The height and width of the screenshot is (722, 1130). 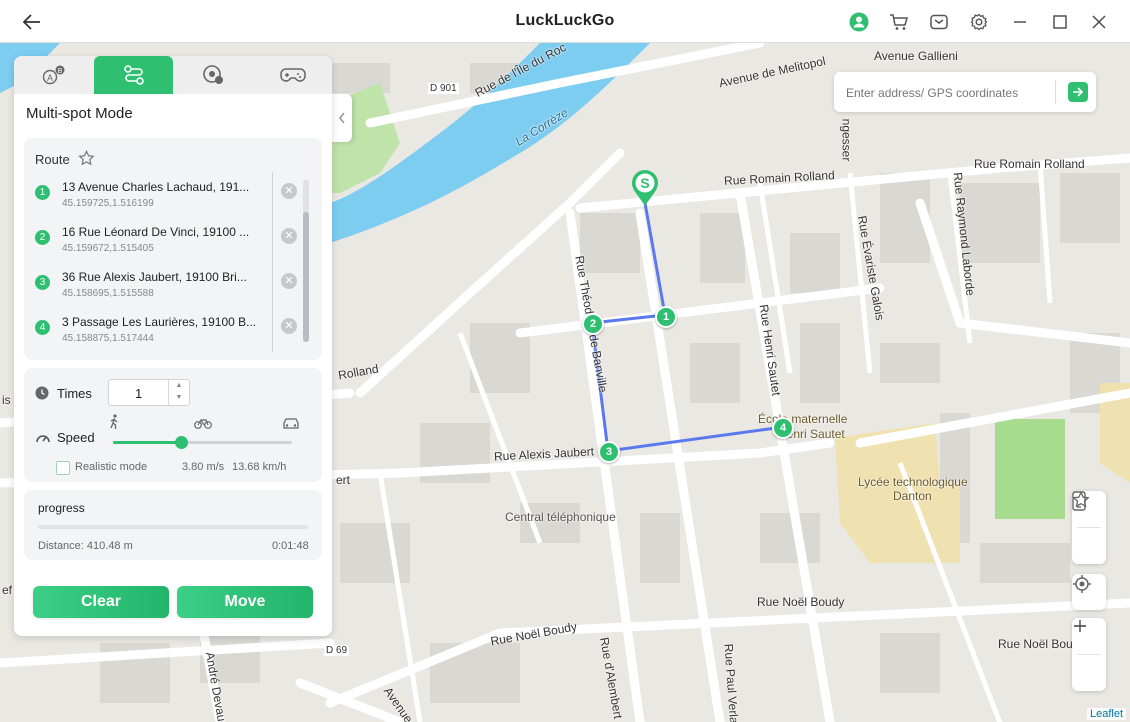 I want to click on distance-readout: Distance: 410.48 m, so click(x=85, y=546).